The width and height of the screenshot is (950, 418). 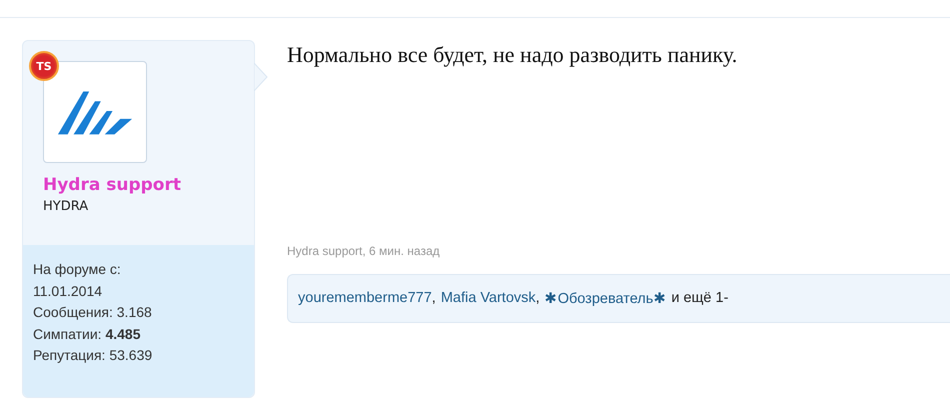 I want to click on post-meta: Hydra support, 6 мин. назад, so click(x=364, y=251).